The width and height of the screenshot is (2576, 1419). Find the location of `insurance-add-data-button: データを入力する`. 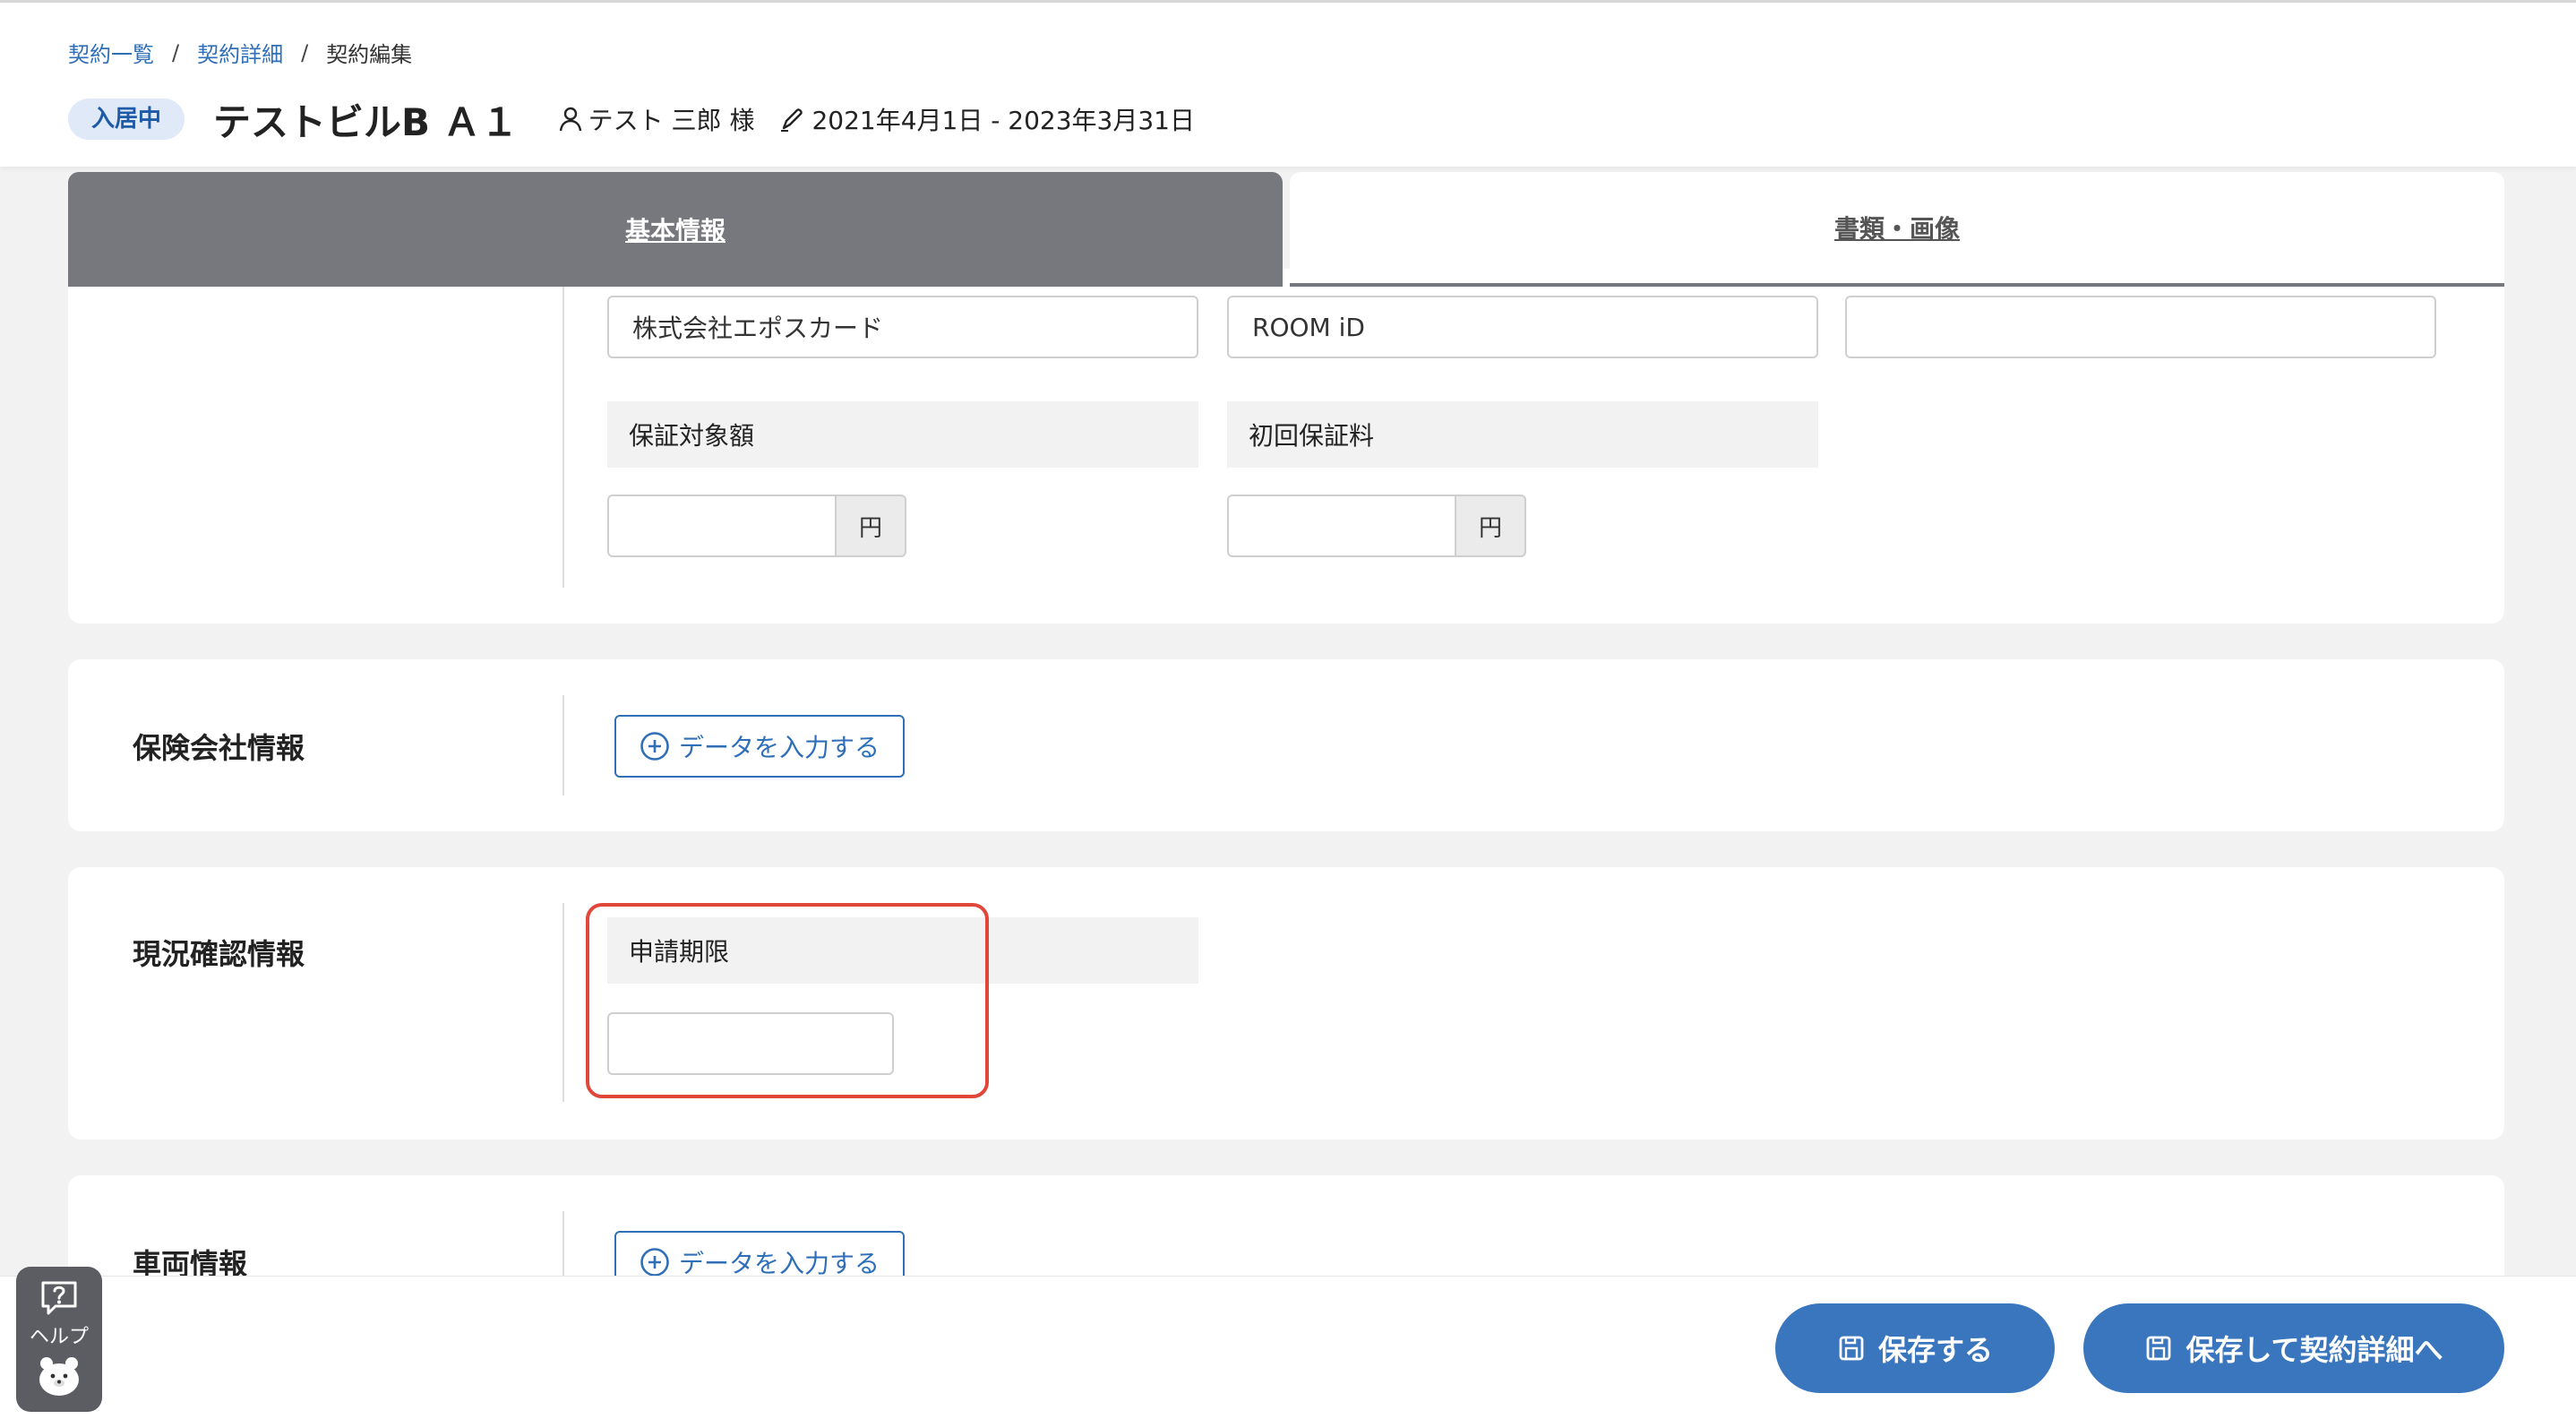

insurance-add-data-button: データを入力する is located at coordinates (759, 747).